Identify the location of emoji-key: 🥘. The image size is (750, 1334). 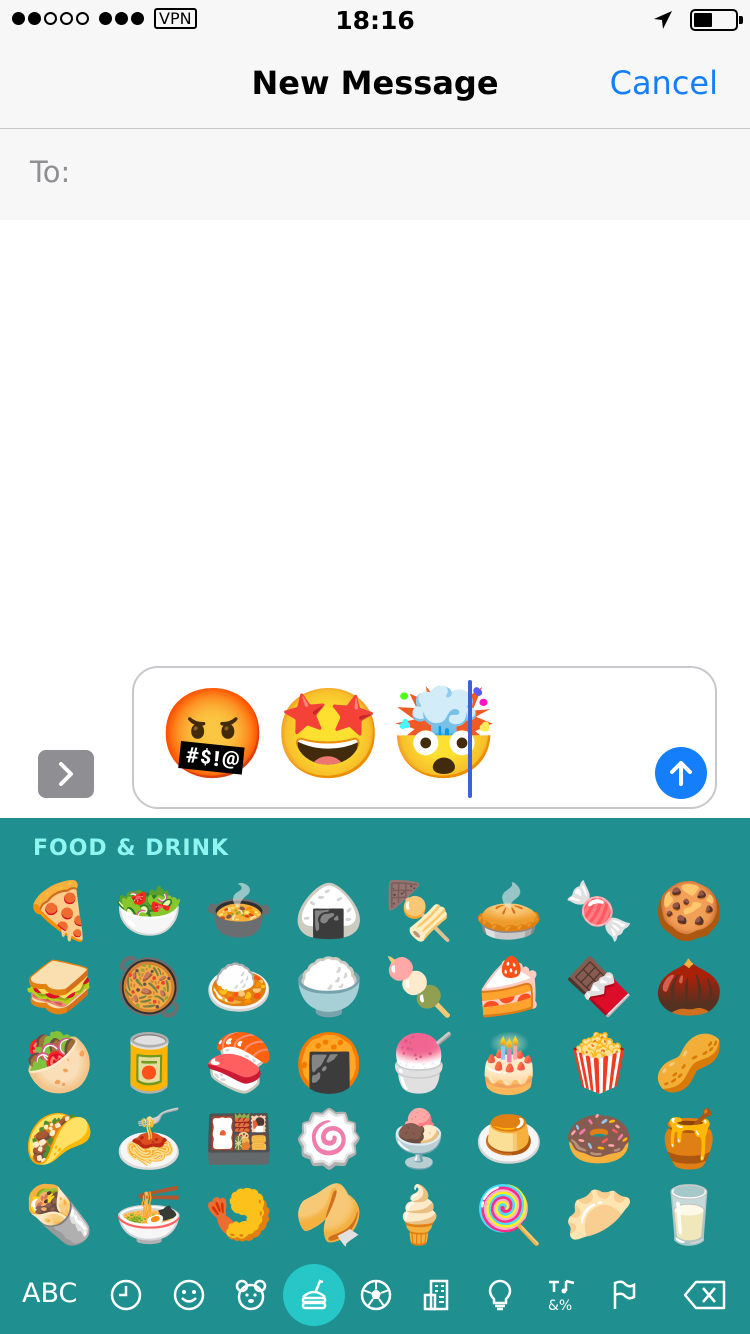
(149, 988).